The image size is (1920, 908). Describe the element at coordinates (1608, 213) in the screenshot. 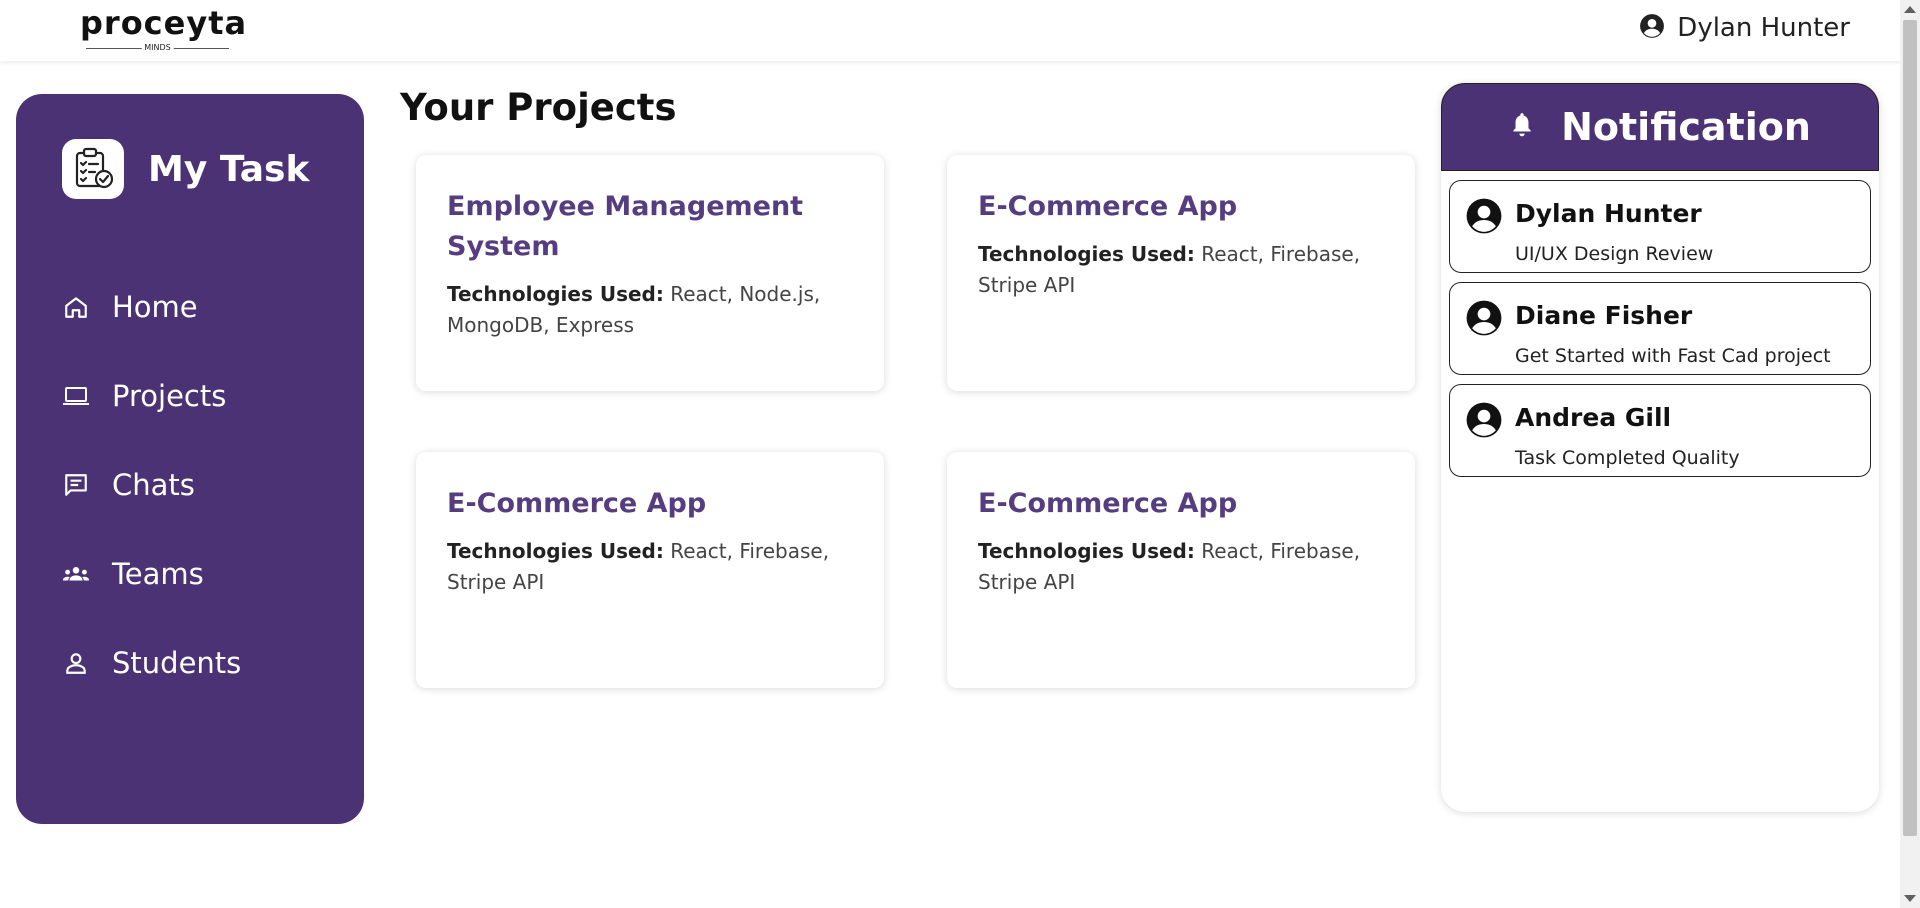

I see `notification-sender: Dylan Hunter` at that location.